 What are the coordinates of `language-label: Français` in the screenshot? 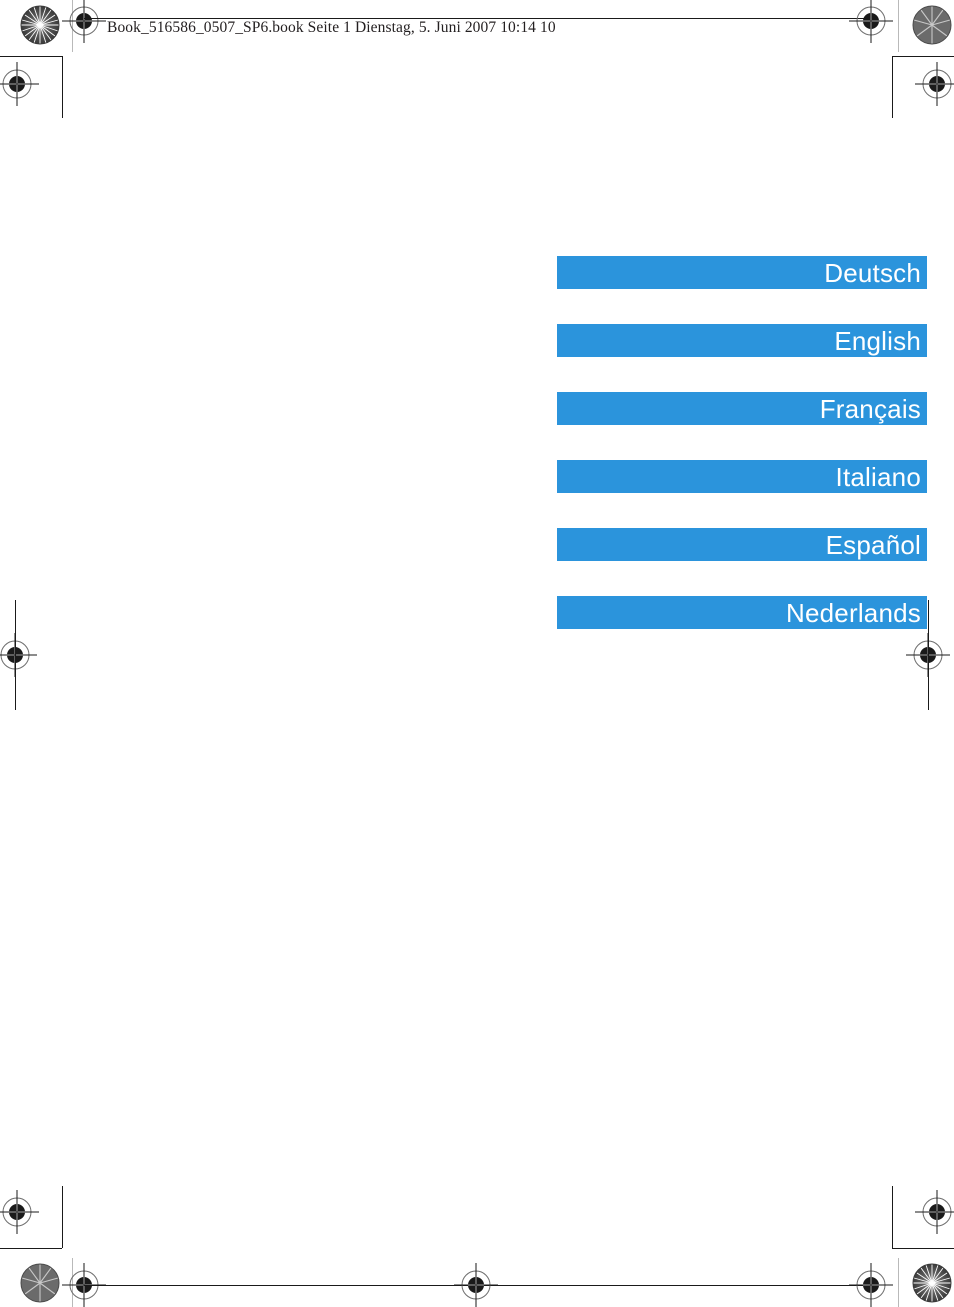 It's located at (870, 408).